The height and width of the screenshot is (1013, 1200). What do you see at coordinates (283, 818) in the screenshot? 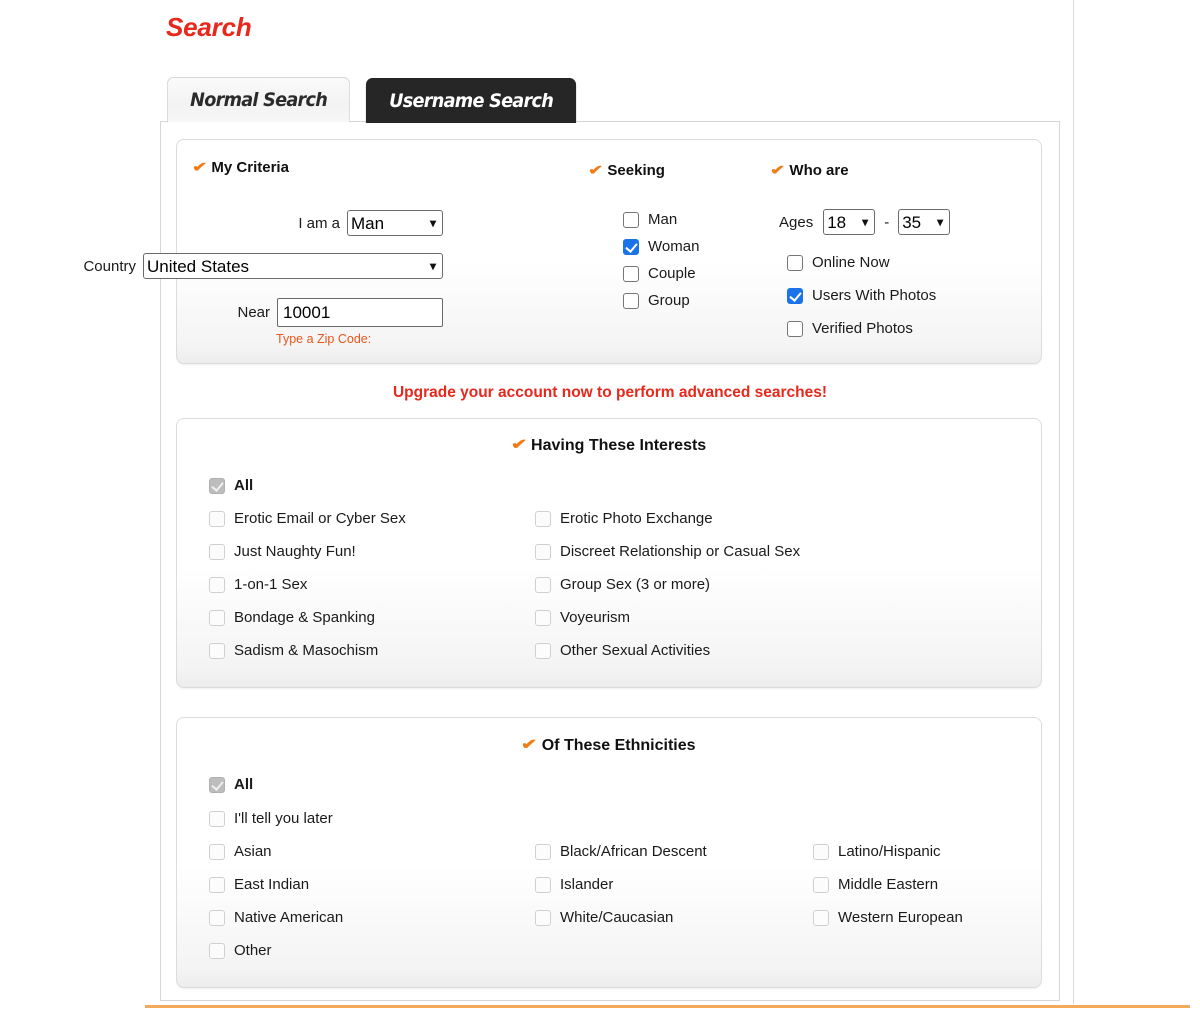
I see `ethnicities-option-1-label: I'll tell you later` at bounding box center [283, 818].